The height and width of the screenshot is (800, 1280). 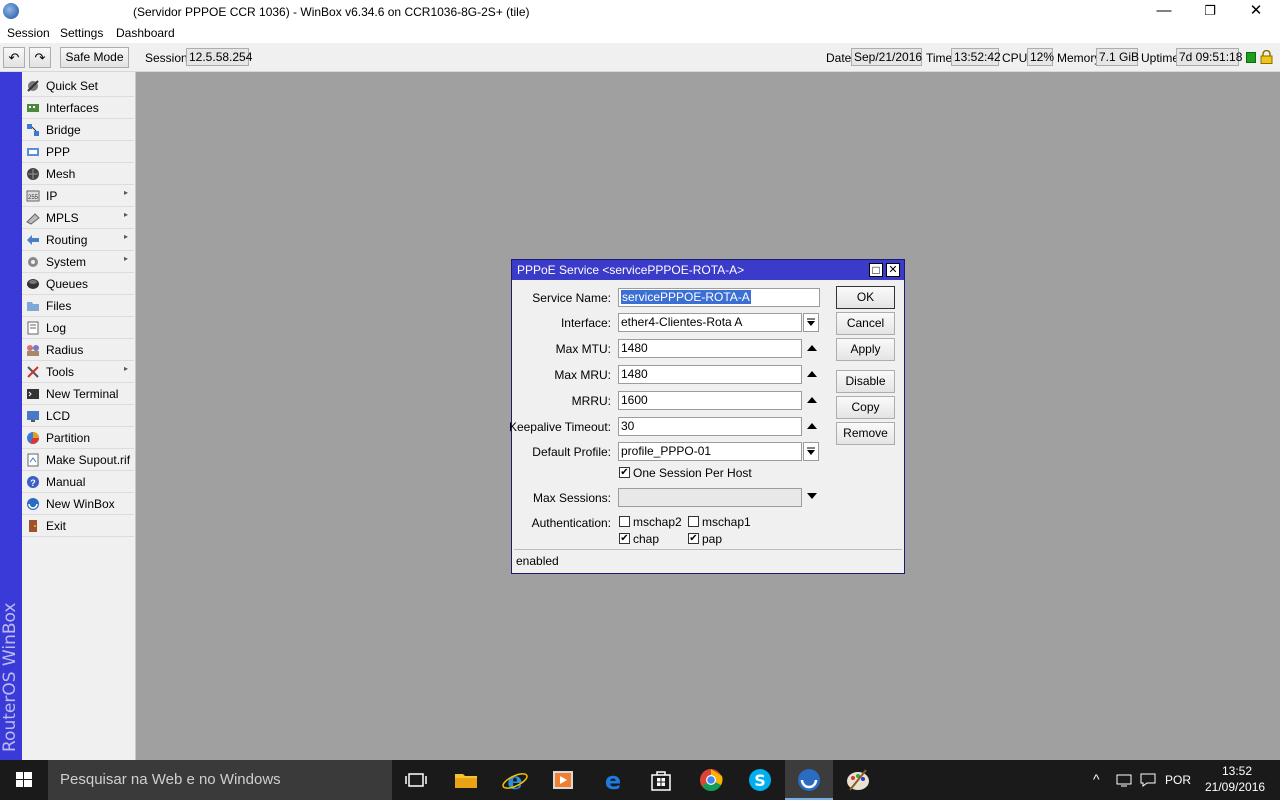 What do you see at coordinates (812, 374) in the screenshot?
I see `max-mru-toggle-icon` at bounding box center [812, 374].